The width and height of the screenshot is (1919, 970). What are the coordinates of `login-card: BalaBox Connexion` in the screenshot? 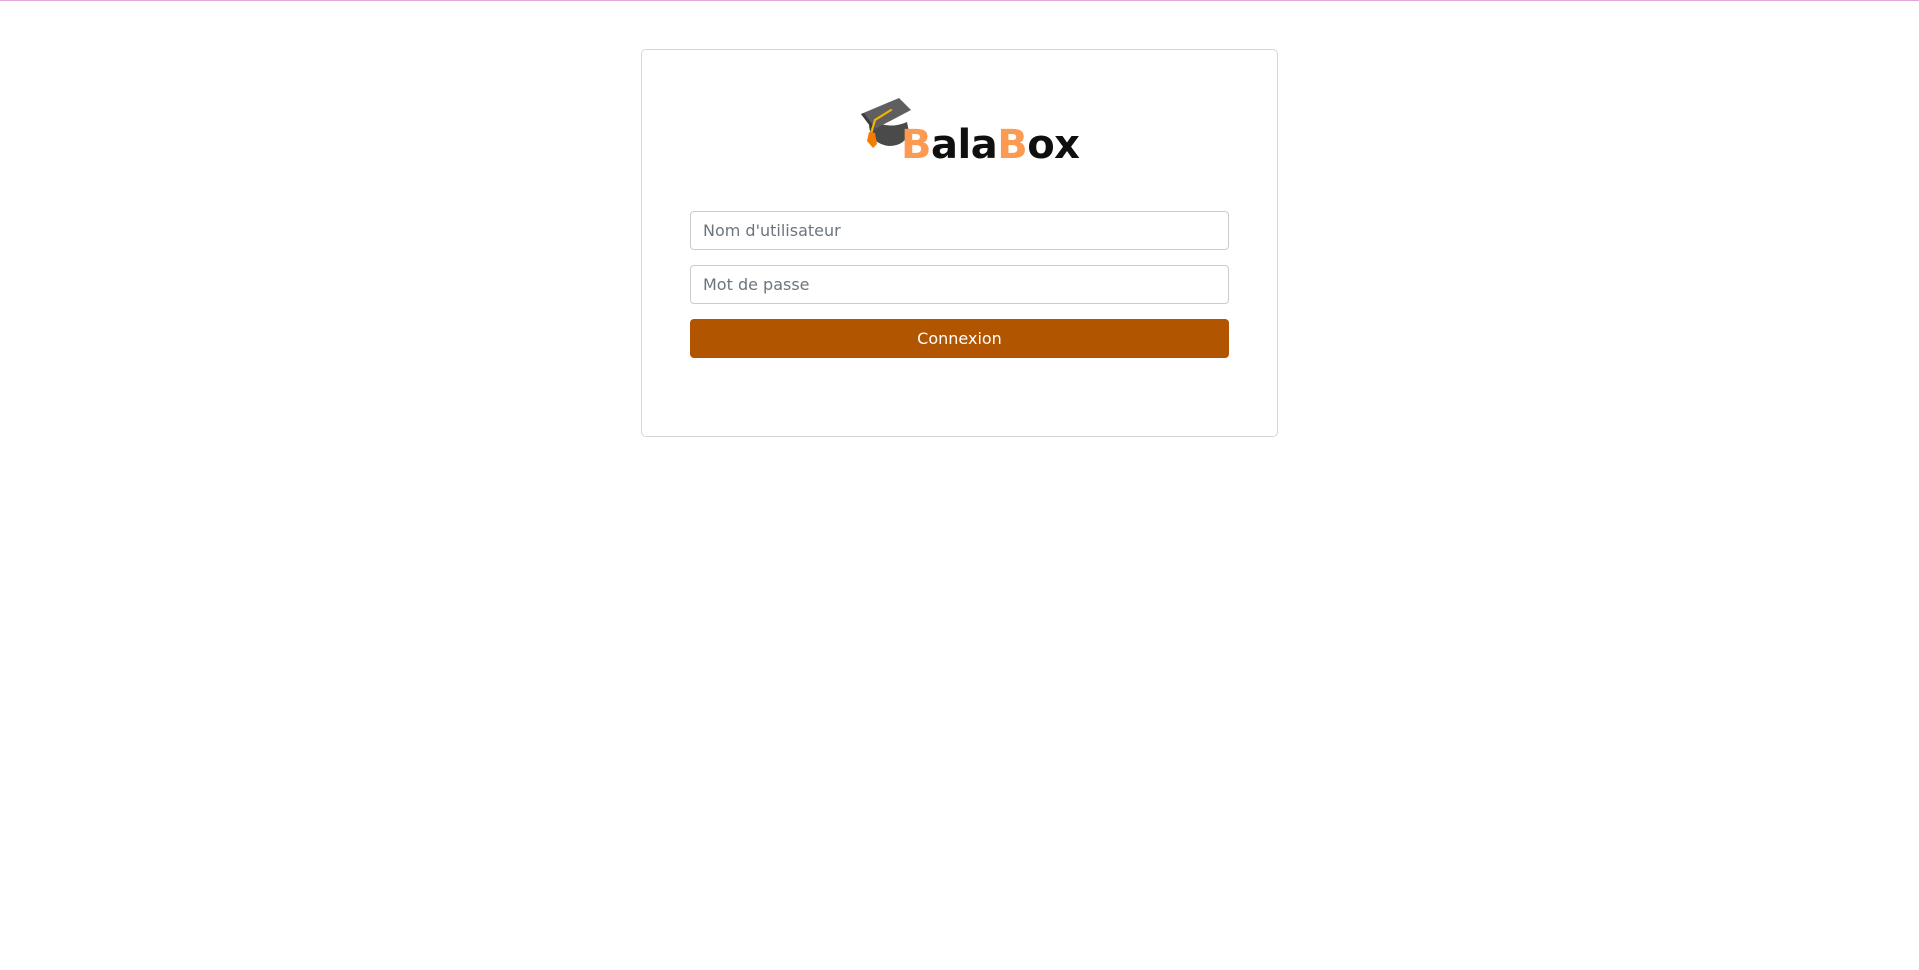 It's located at (959, 243).